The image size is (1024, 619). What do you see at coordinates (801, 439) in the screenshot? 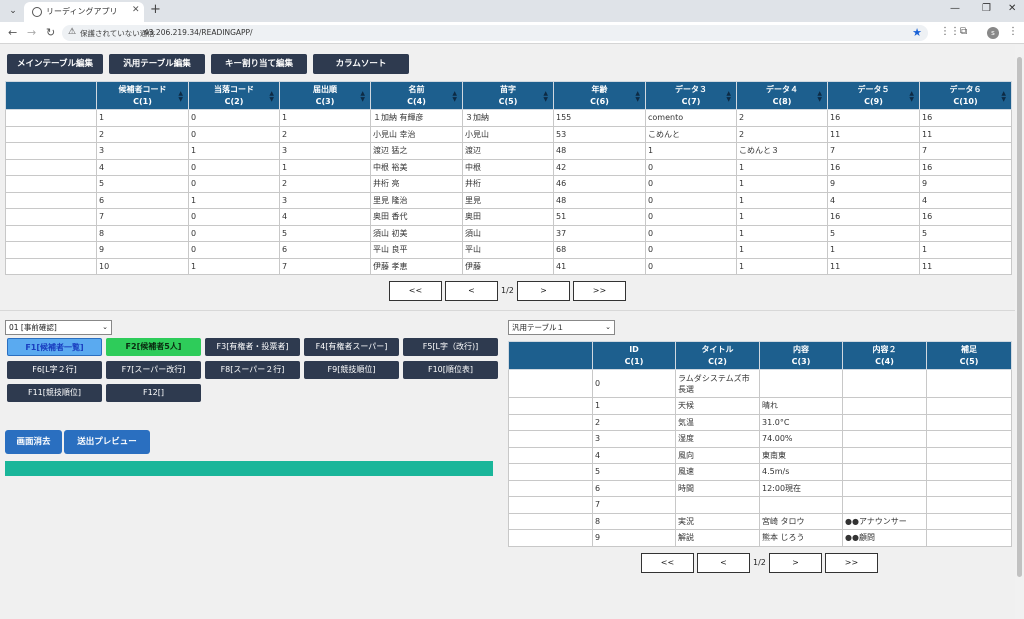
I see `table-cell: 74.00%` at bounding box center [801, 439].